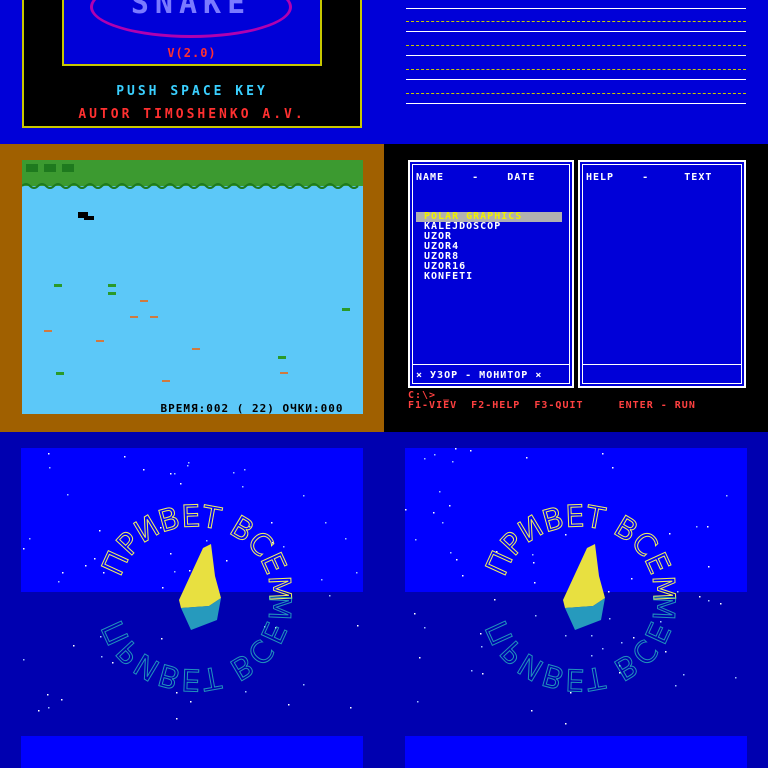 This screenshot has width=768, height=768. What do you see at coordinates (476, 177) in the screenshot?
I see `file-list-header: NAME - DATE` at bounding box center [476, 177].